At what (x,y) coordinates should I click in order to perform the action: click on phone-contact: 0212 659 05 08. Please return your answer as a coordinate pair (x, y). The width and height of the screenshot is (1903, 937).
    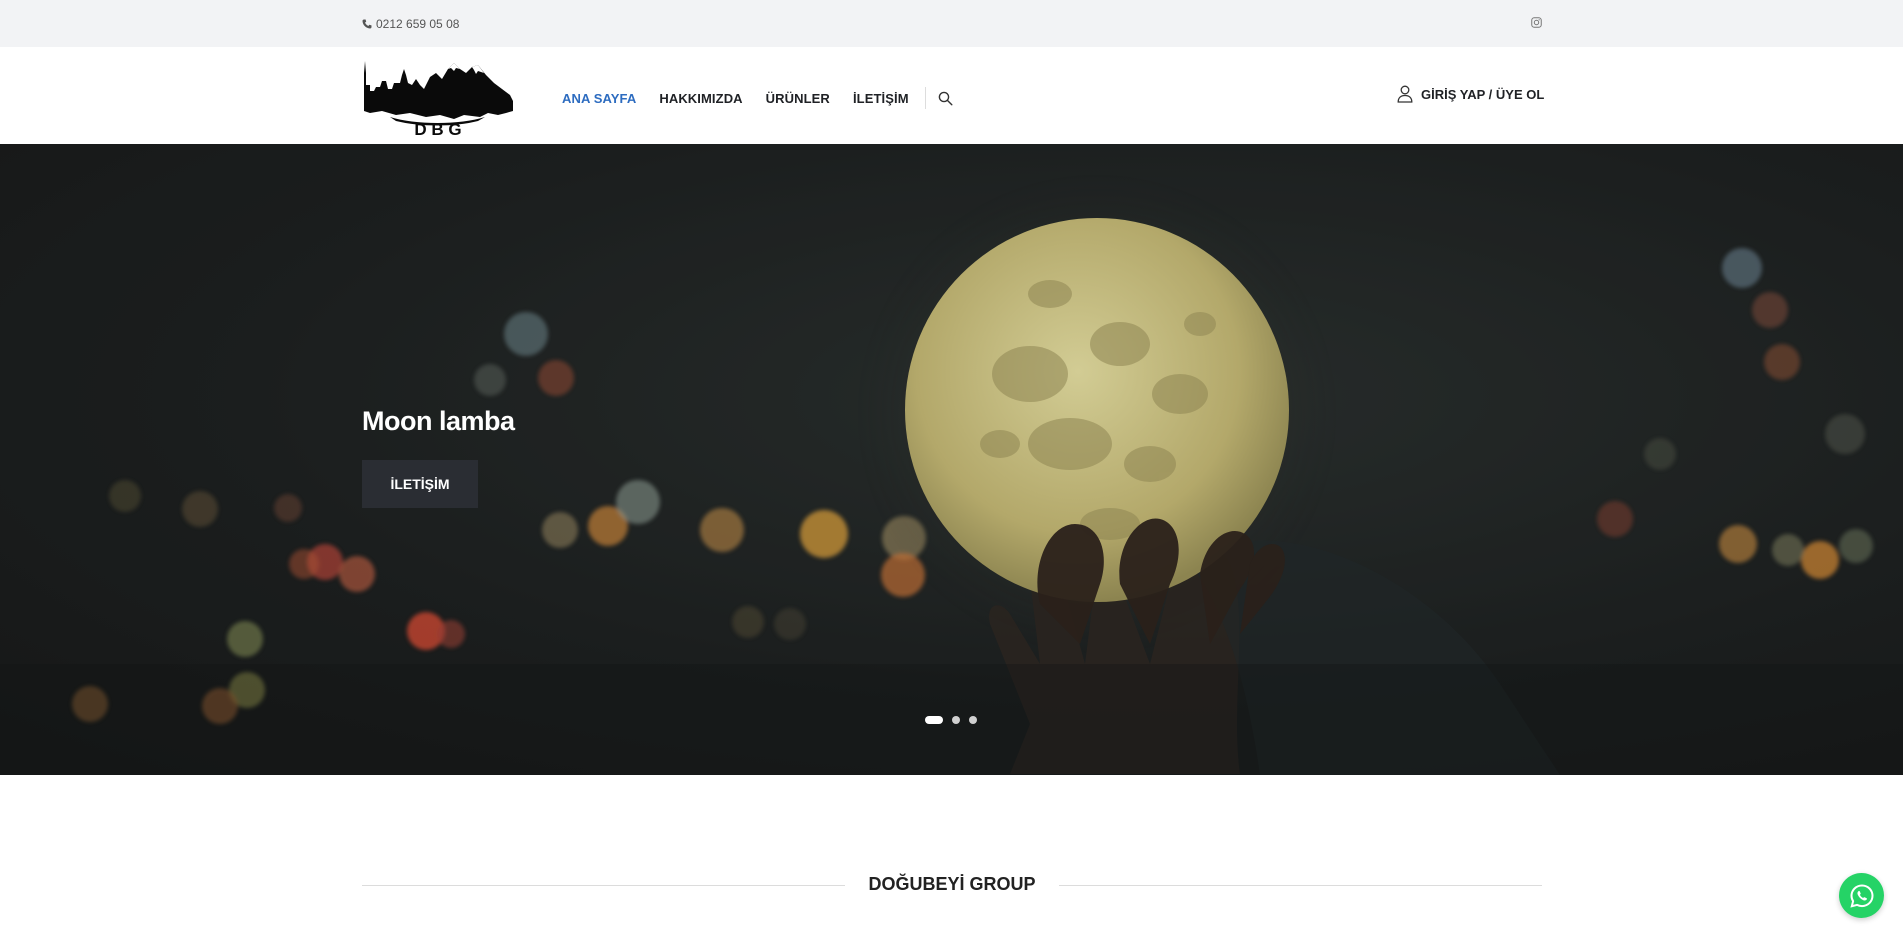
    Looking at the image, I should click on (410, 24).